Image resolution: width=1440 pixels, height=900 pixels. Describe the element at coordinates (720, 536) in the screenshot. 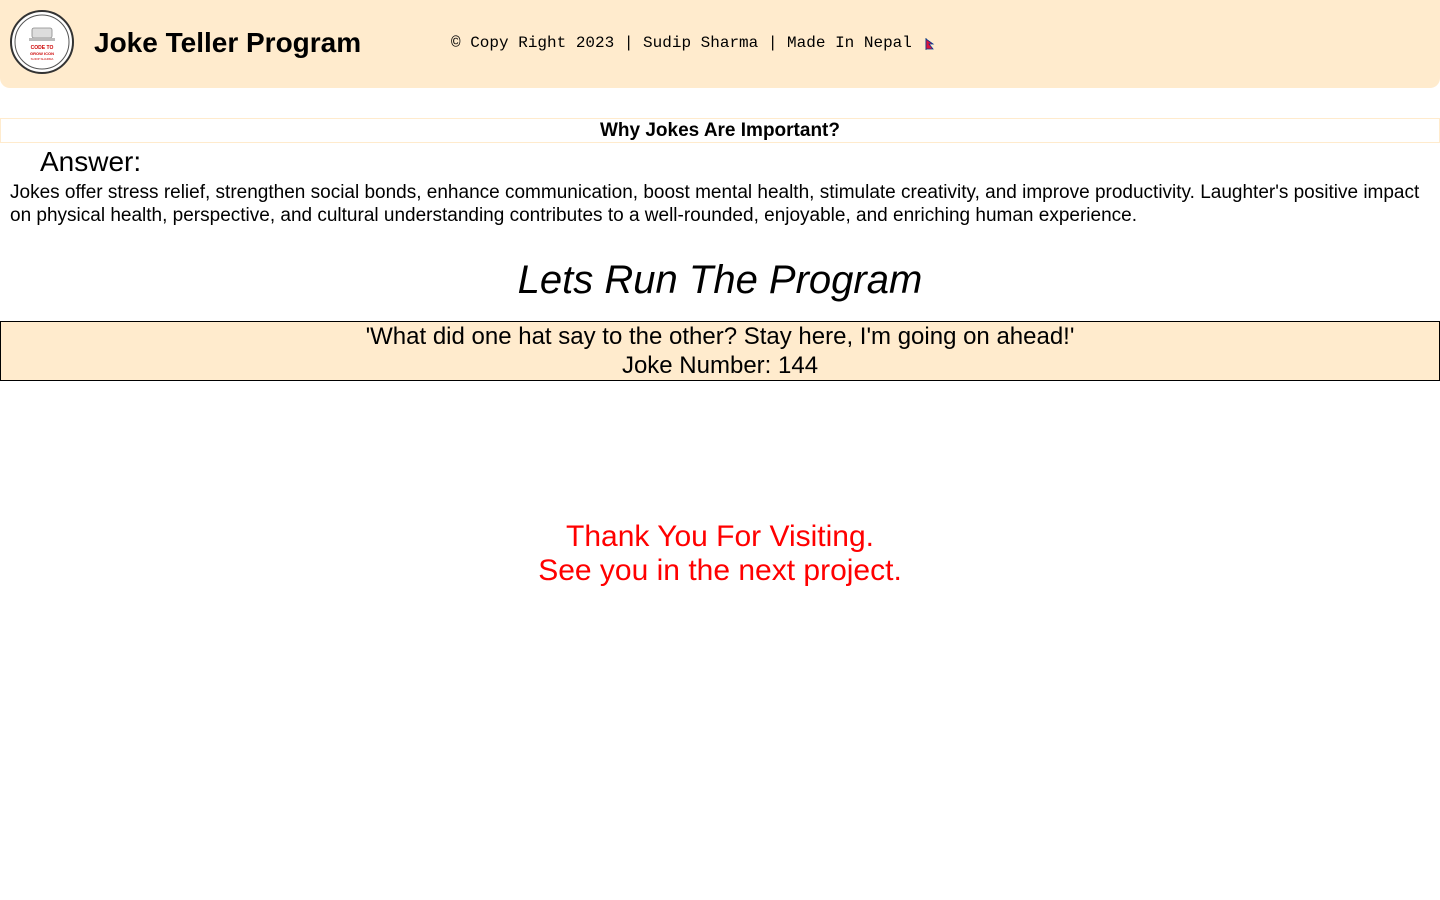

I see `thanks-line-1: Thank You For Visiting.` at that location.